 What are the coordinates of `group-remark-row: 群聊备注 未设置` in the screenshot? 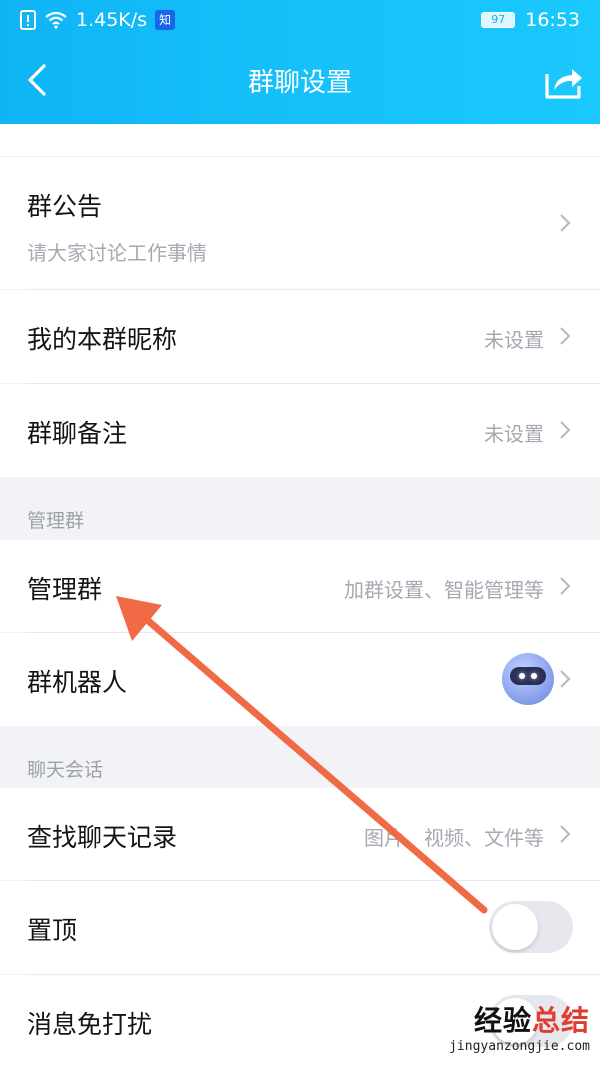 It's located at (300, 430).